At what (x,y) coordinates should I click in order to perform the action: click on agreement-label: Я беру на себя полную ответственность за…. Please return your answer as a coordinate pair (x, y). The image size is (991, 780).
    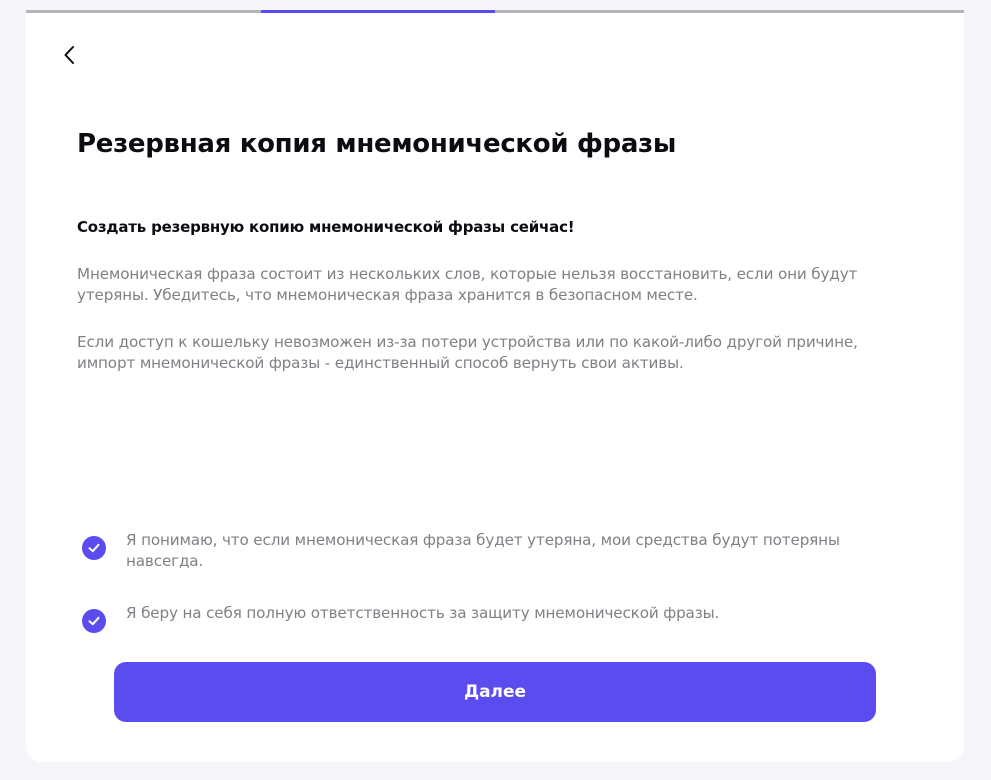
    Looking at the image, I should click on (423, 613).